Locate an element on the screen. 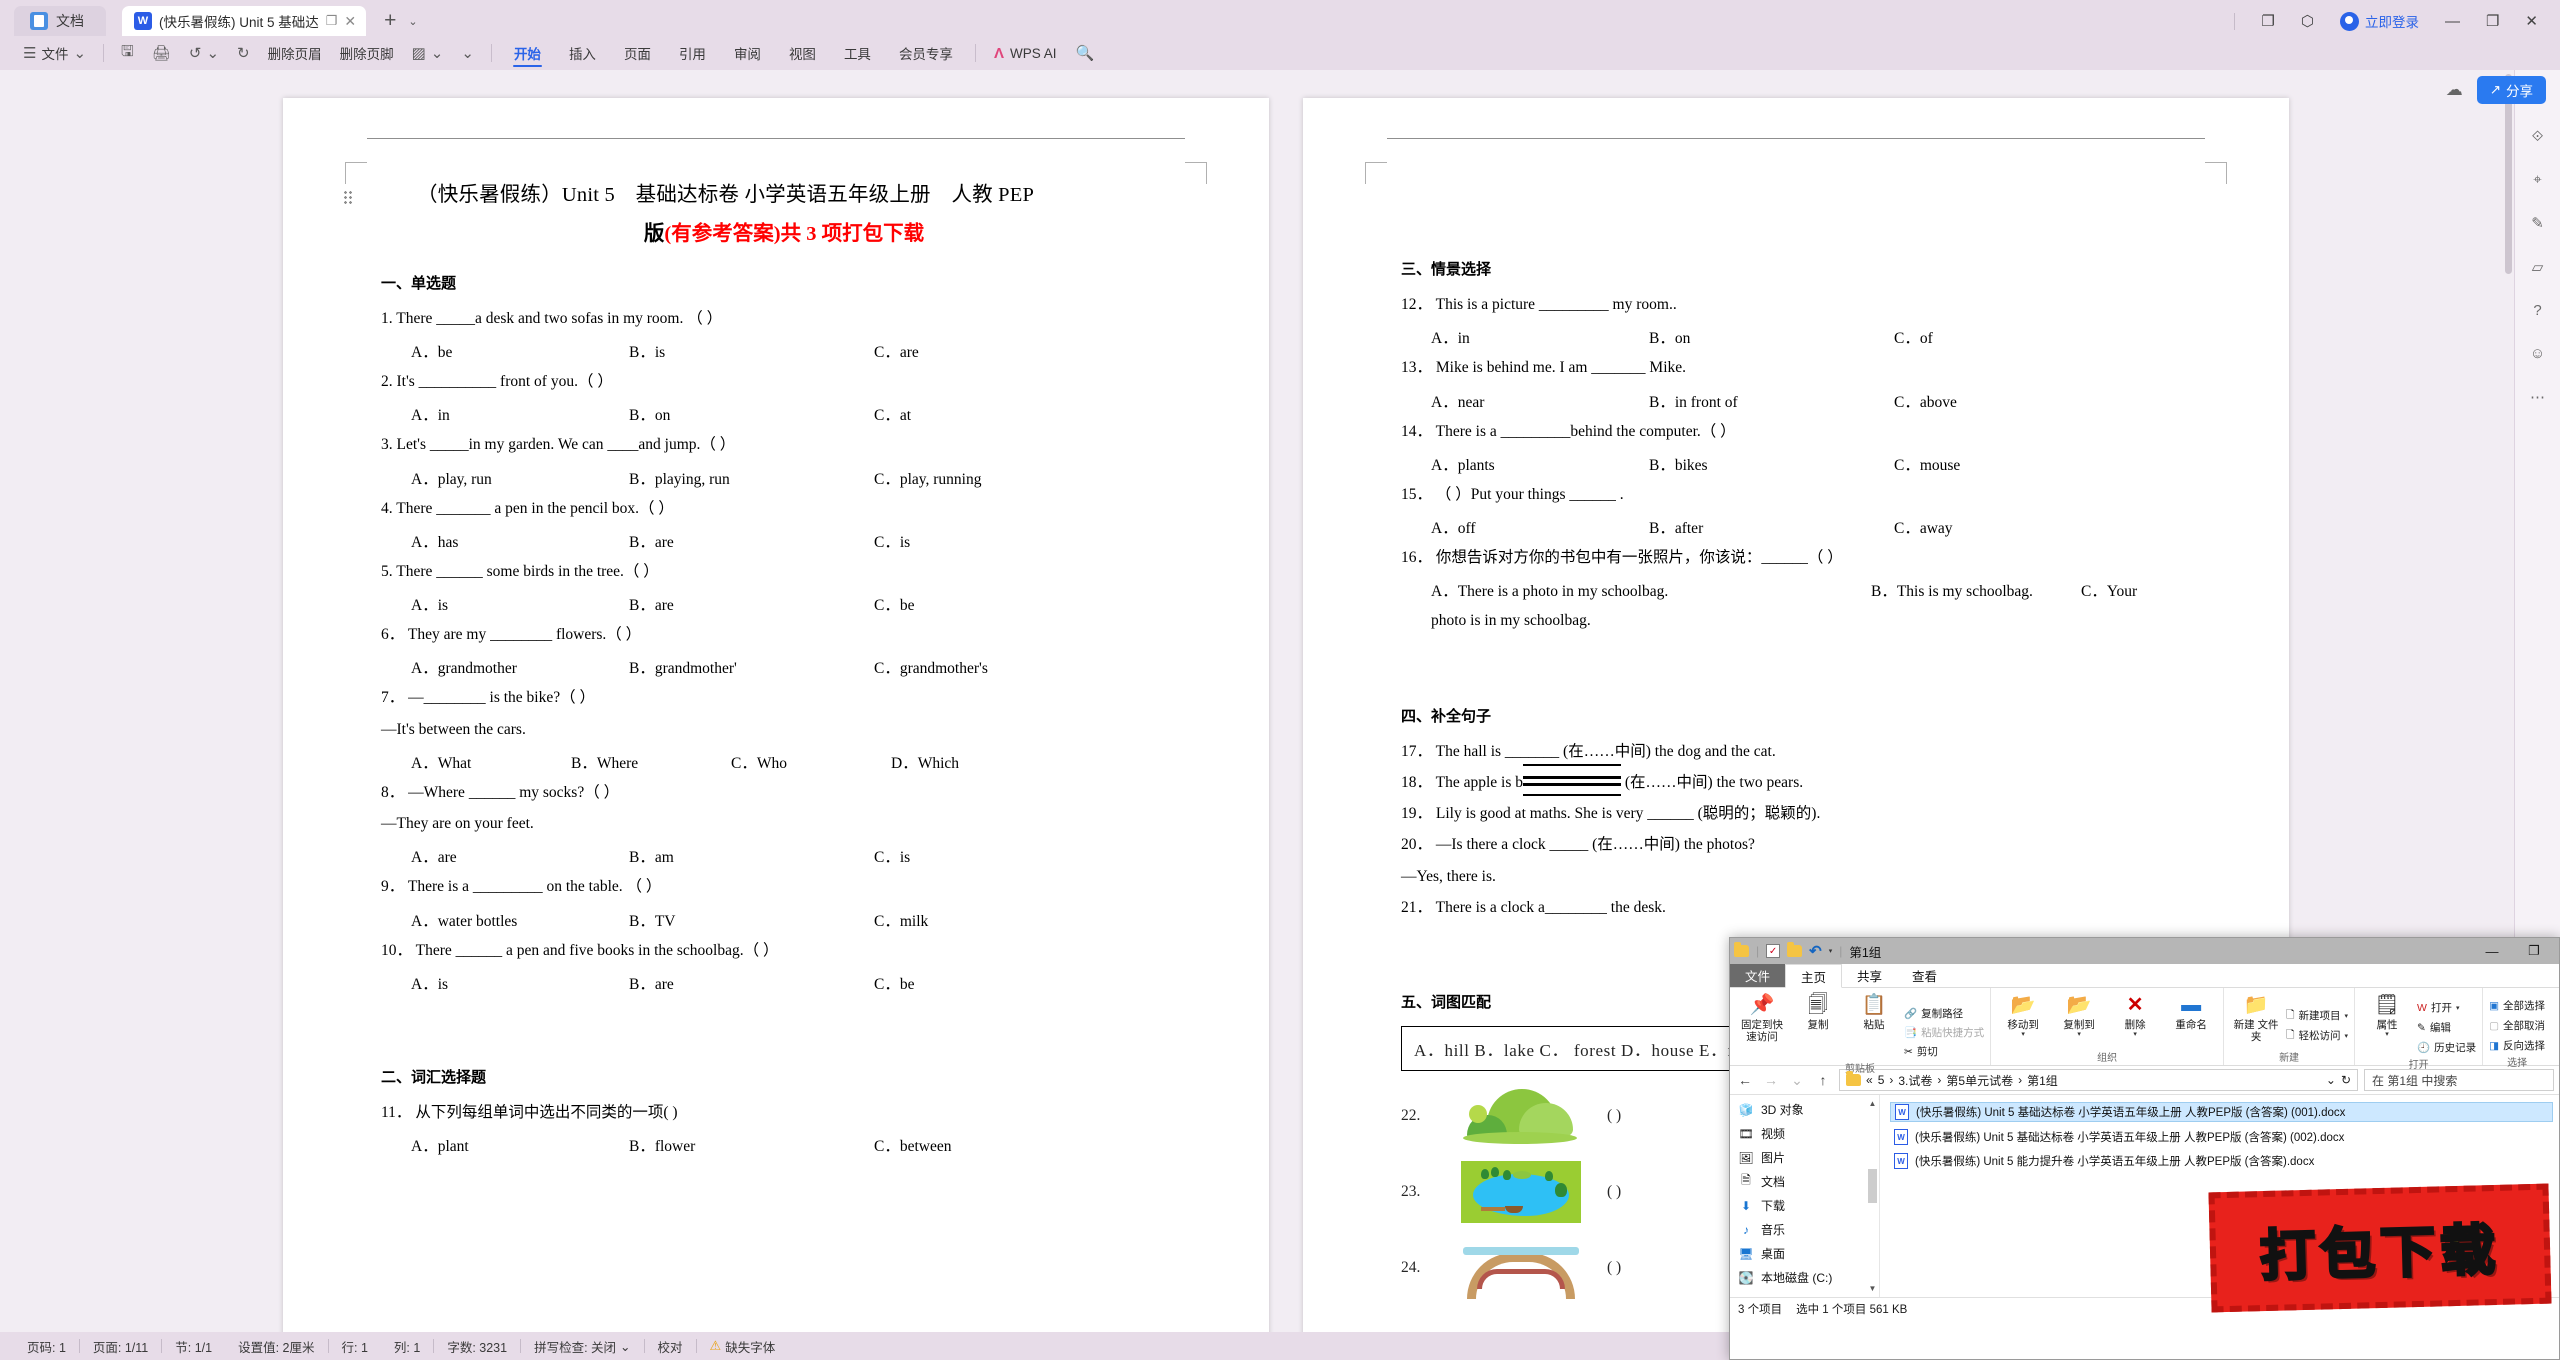 Image resolution: width=2560 pixels, height=1360 pixels. explorer-tab-share: 共享 is located at coordinates (1869, 975).